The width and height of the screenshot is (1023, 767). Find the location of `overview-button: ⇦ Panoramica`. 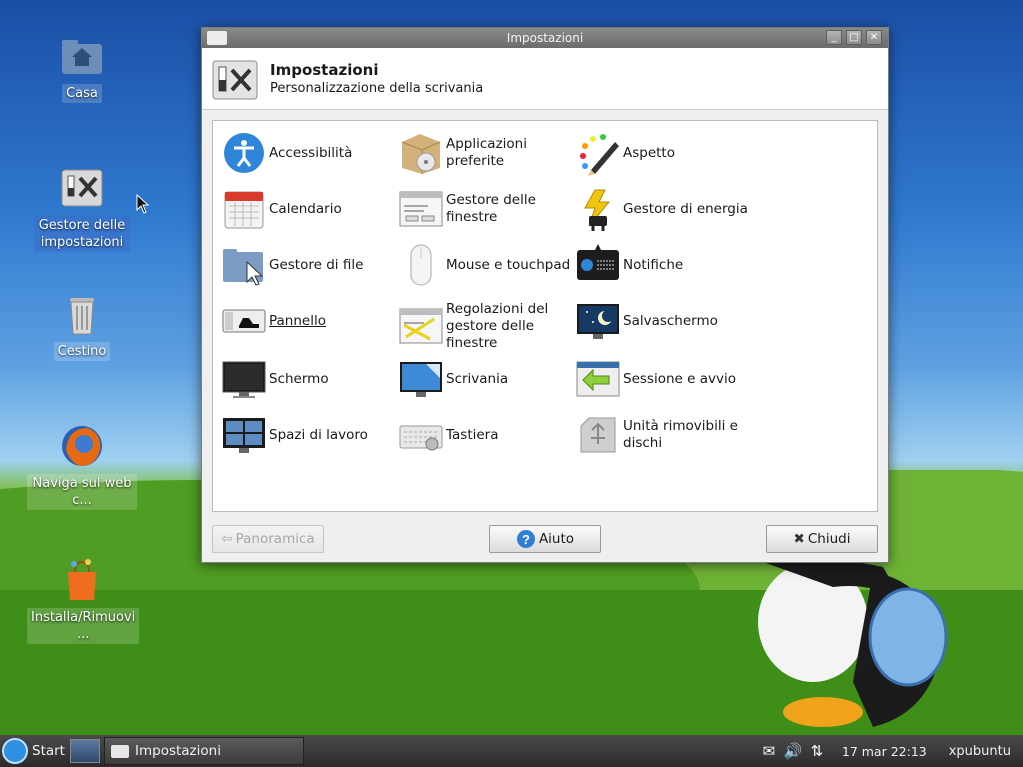

overview-button: ⇦ Panoramica is located at coordinates (268, 539).